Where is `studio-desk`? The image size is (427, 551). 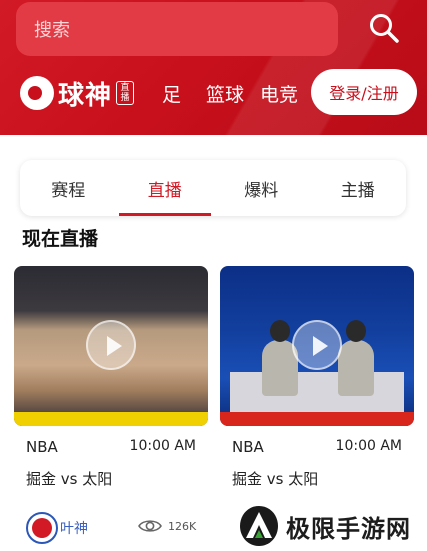 studio-desk is located at coordinates (317, 392).